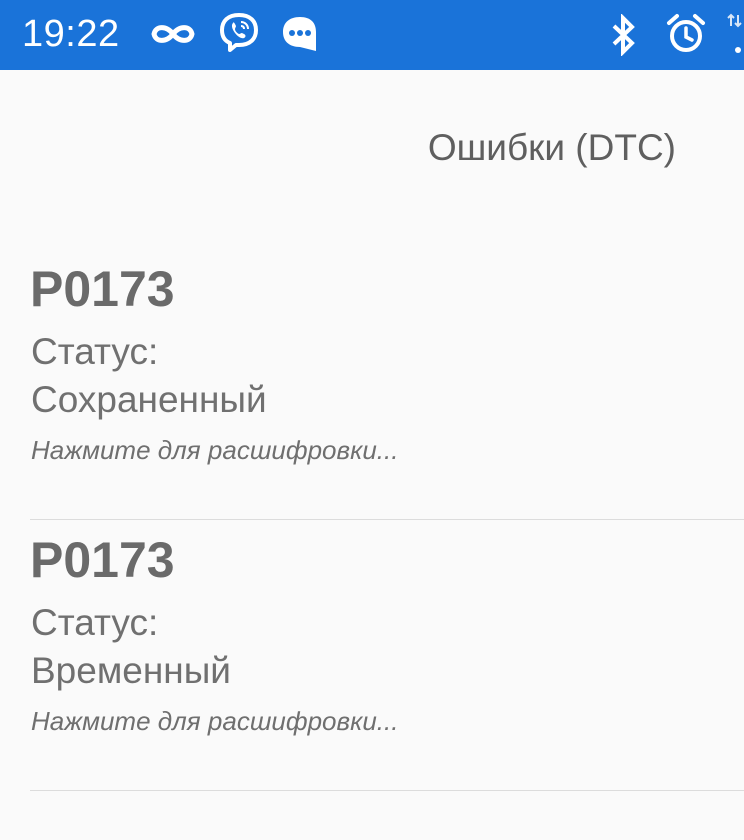 Image resolution: width=744 pixels, height=840 pixels. I want to click on data-arrows-icon, so click(735, 32).